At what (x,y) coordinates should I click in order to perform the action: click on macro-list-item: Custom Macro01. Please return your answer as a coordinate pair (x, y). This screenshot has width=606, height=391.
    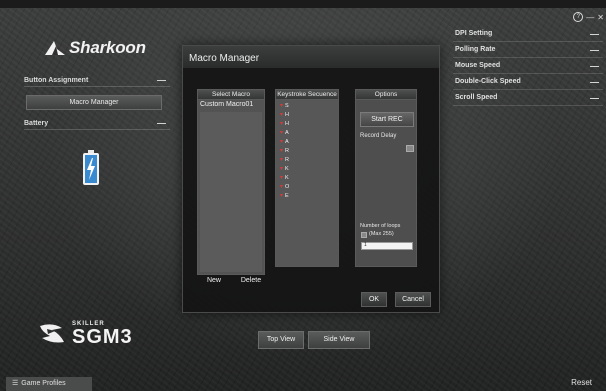
    Looking at the image, I should click on (231, 104).